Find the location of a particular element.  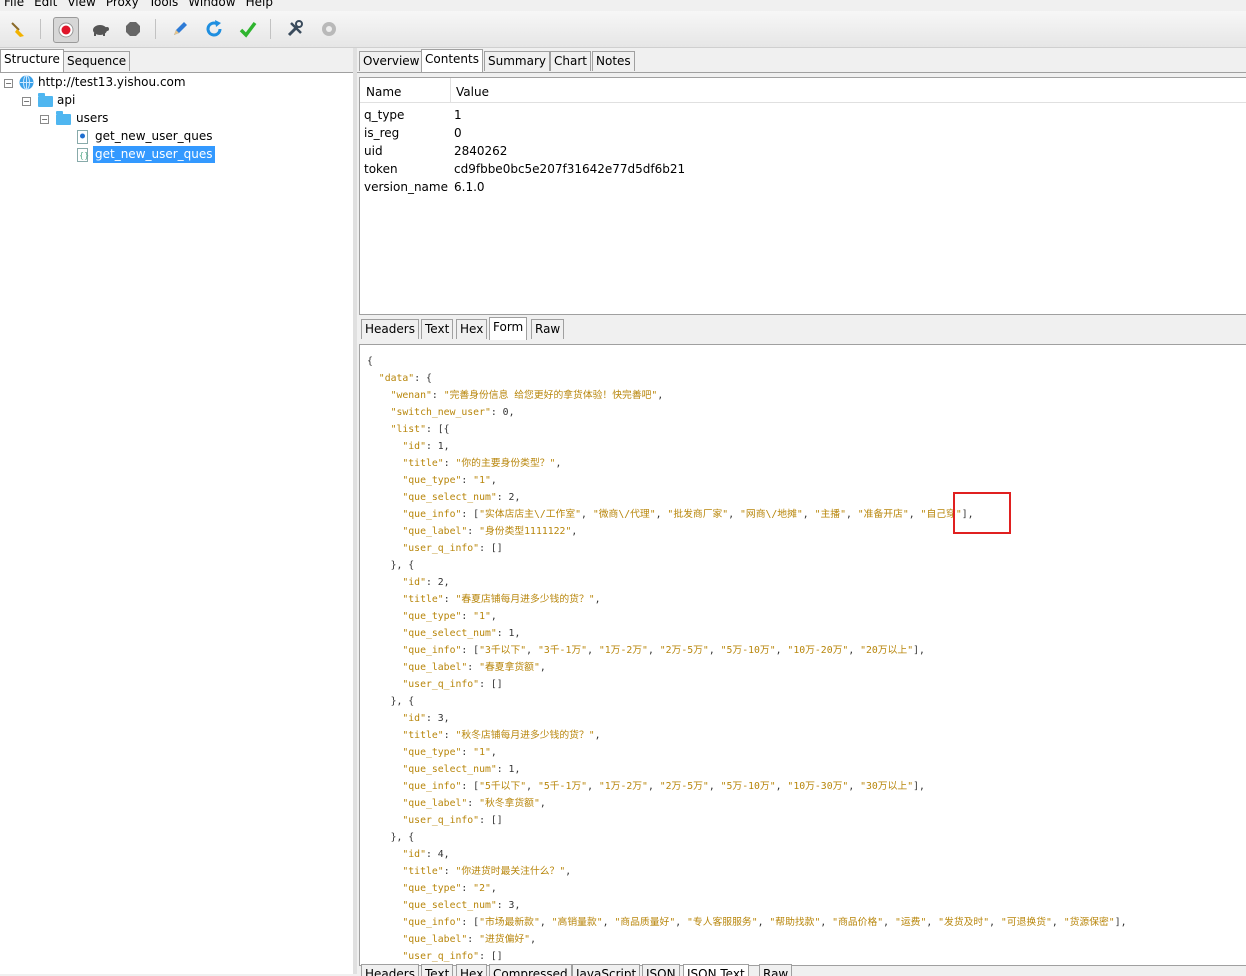

row-name: version_name is located at coordinates (406, 187).